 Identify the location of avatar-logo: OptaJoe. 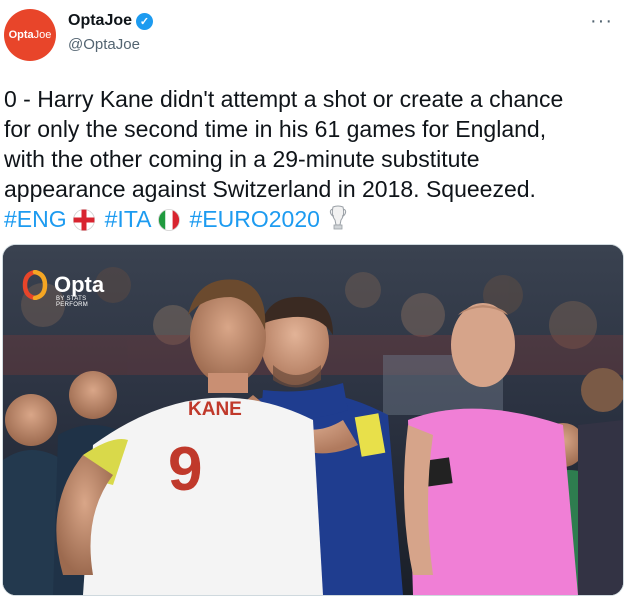
(30, 35).